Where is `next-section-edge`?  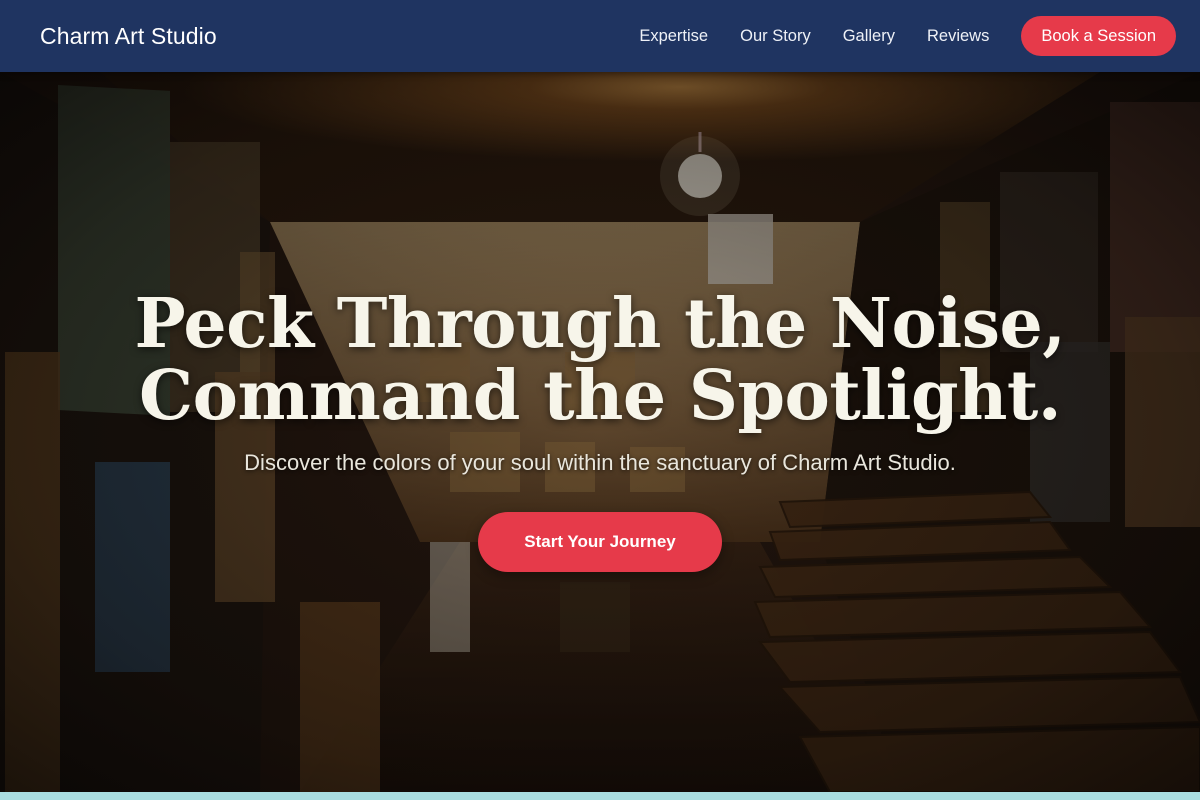 next-section-edge is located at coordinates (600, 796).